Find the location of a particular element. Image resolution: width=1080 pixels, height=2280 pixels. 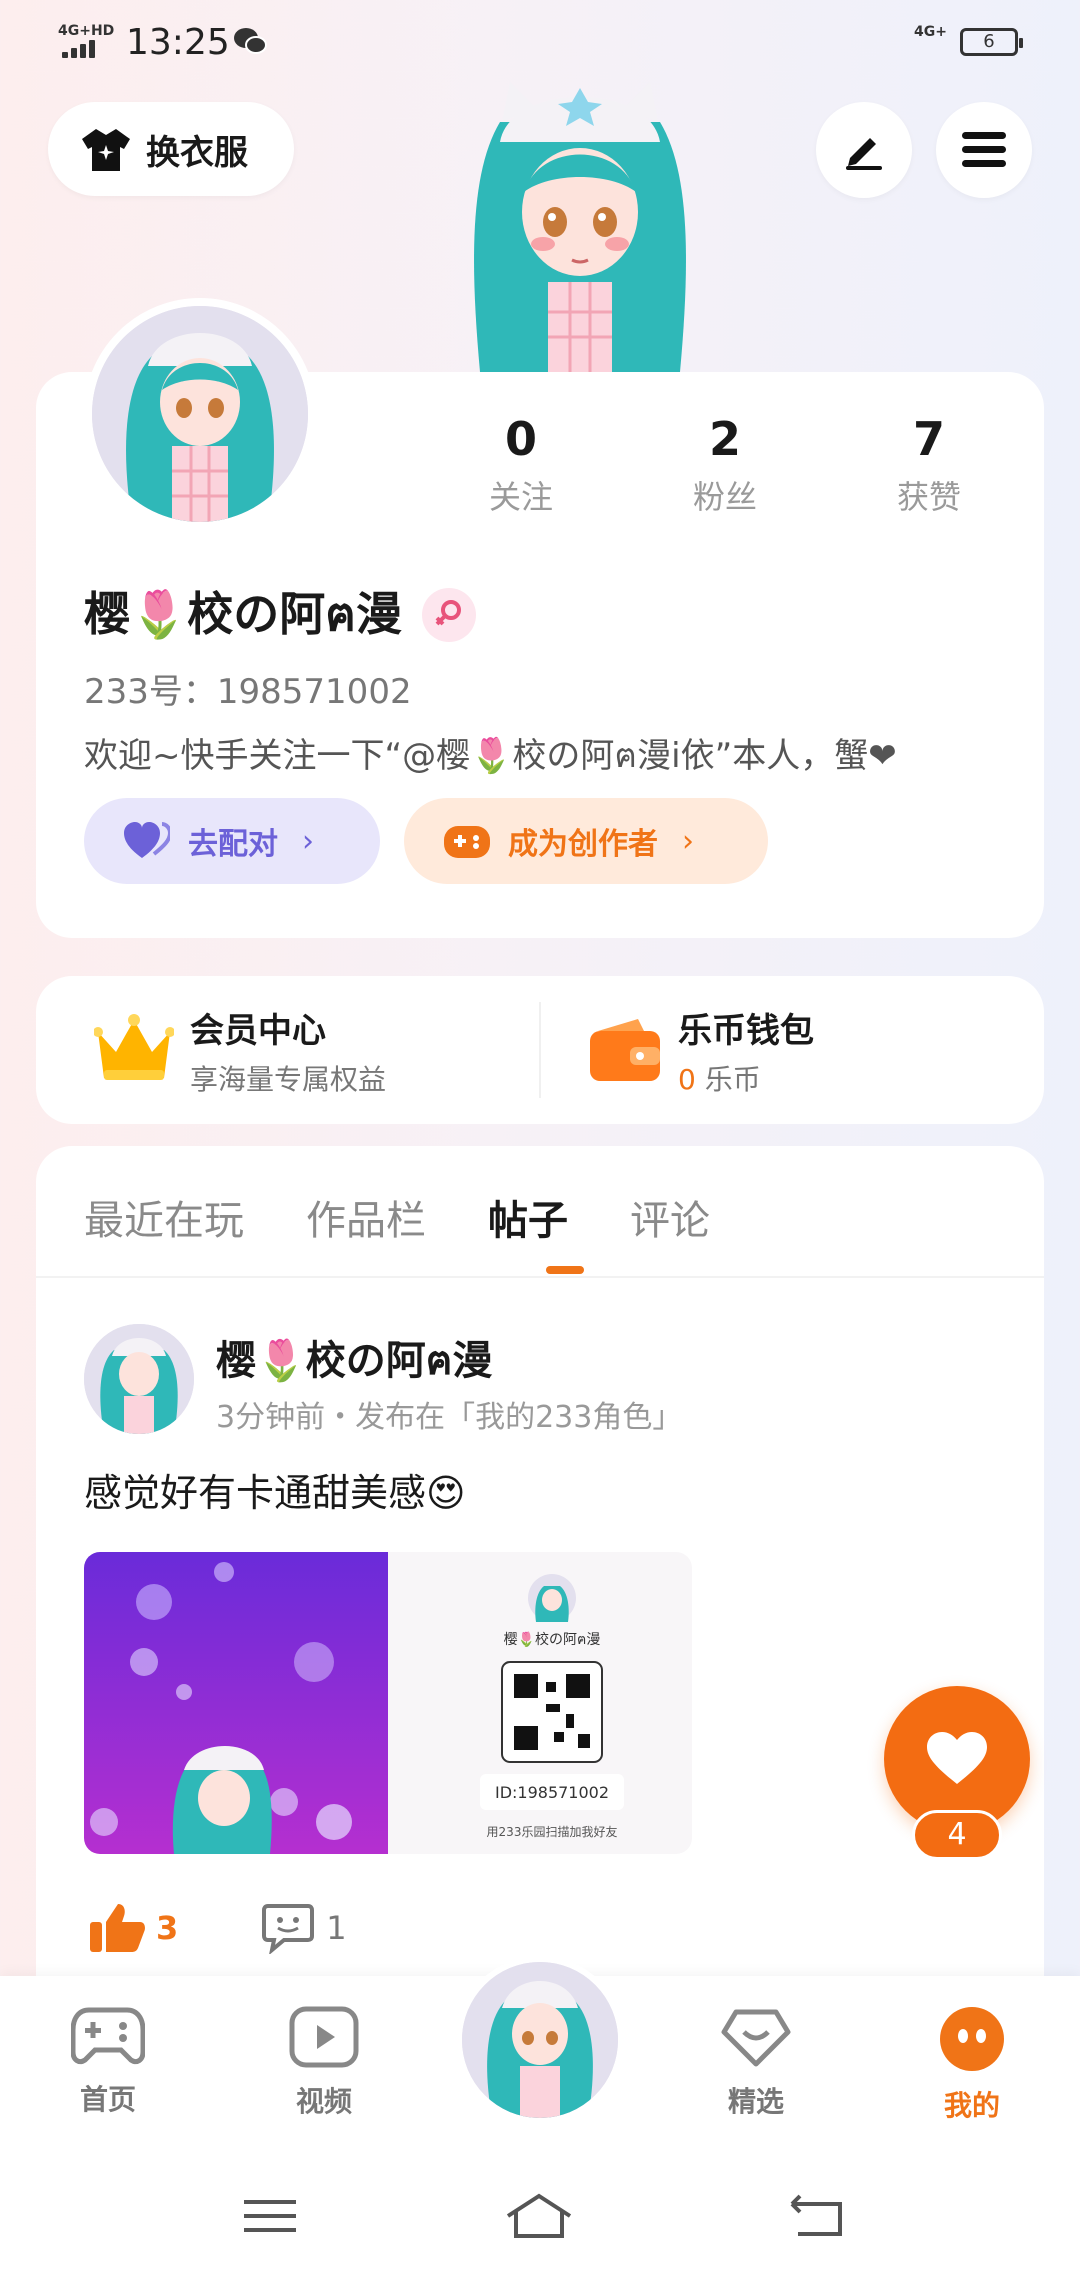

profile-avatar is located at coordinates (200, 414).